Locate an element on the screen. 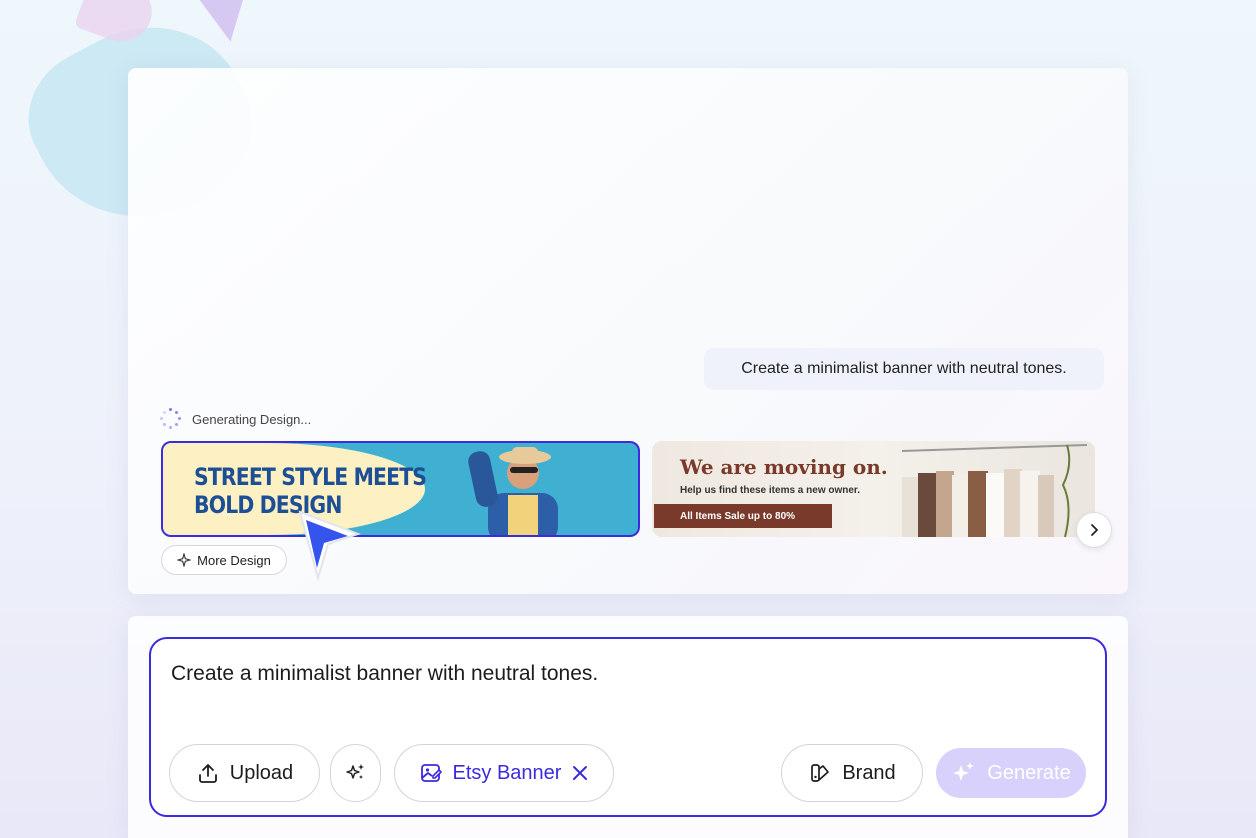 The image size is (1256, 838). brand-label: Brand is located at coordinates (869, 772).